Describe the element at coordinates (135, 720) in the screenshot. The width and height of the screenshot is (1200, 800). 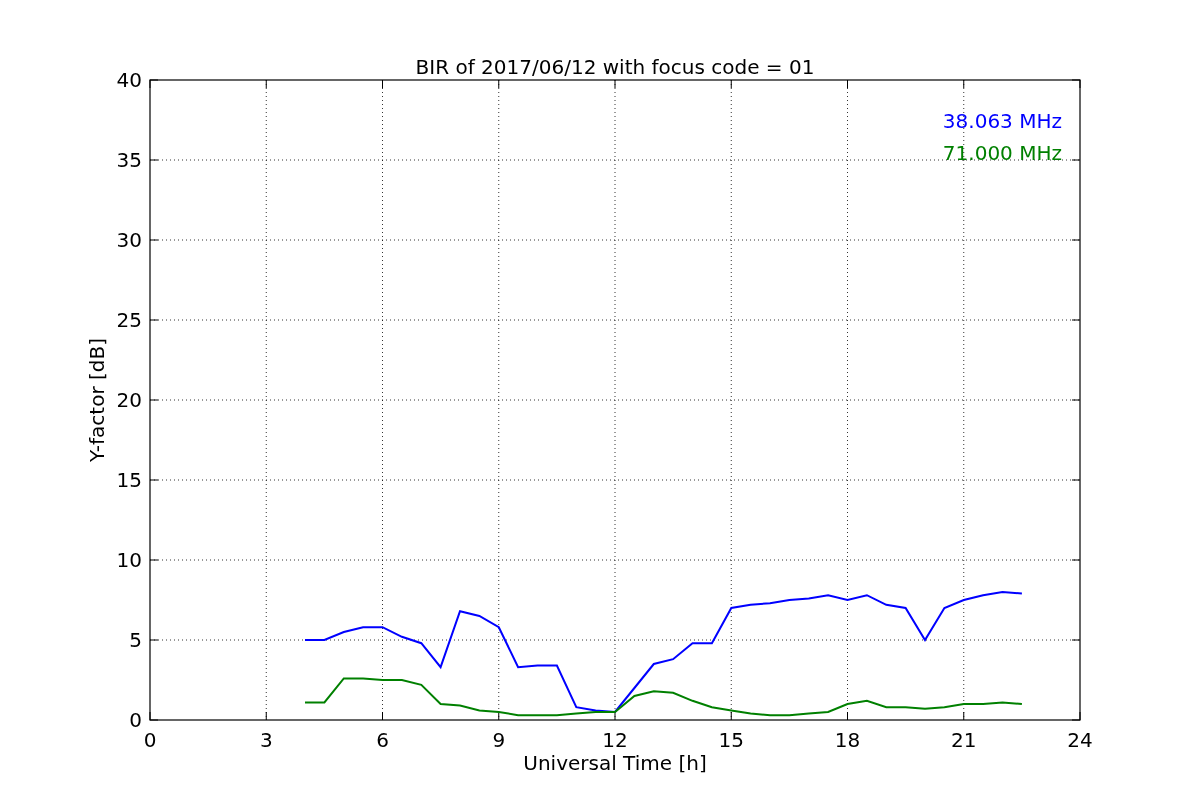
I see `y-tick-label: 0` at that location.